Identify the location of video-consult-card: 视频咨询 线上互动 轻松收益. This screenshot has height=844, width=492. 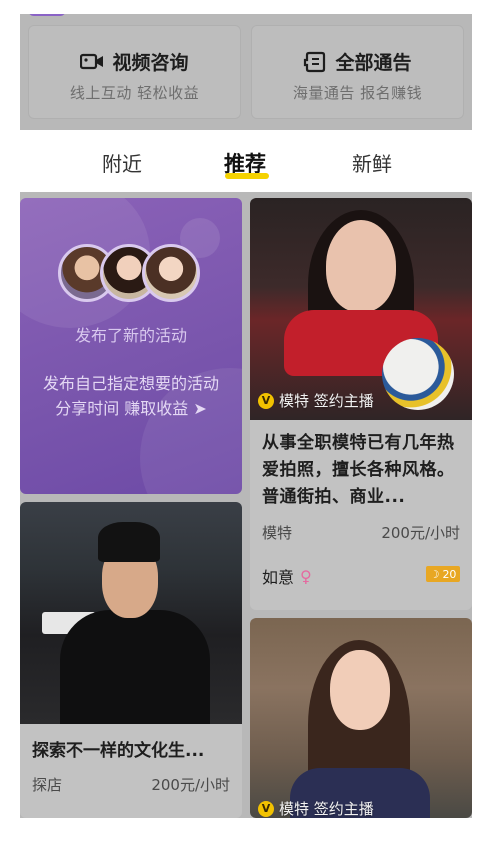
(134, 72).